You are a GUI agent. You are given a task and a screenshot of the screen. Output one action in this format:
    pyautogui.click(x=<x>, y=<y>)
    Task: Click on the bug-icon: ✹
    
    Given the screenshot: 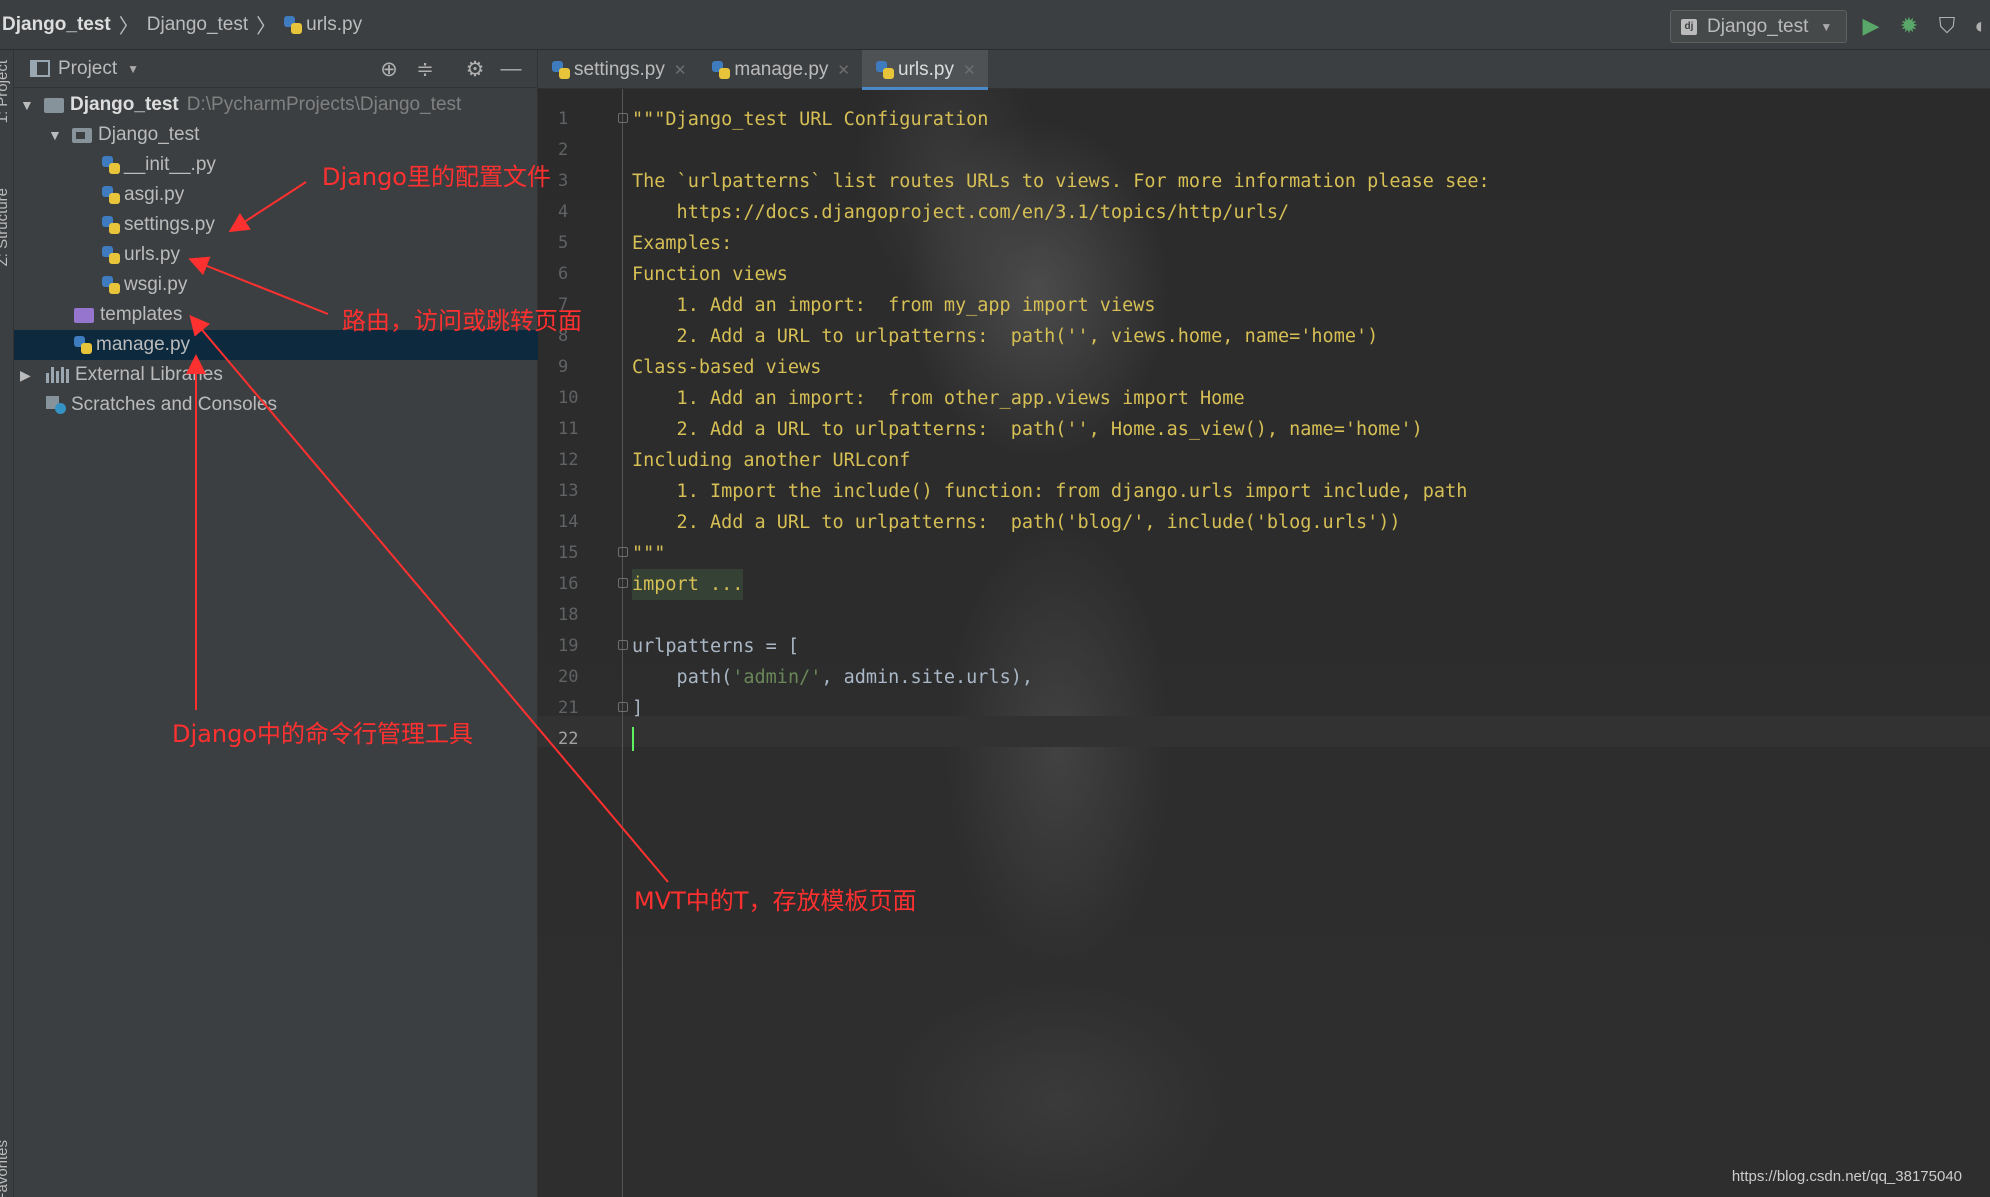 What is the action you would take?
    pyautogui.click(x=1909, y=26)
    